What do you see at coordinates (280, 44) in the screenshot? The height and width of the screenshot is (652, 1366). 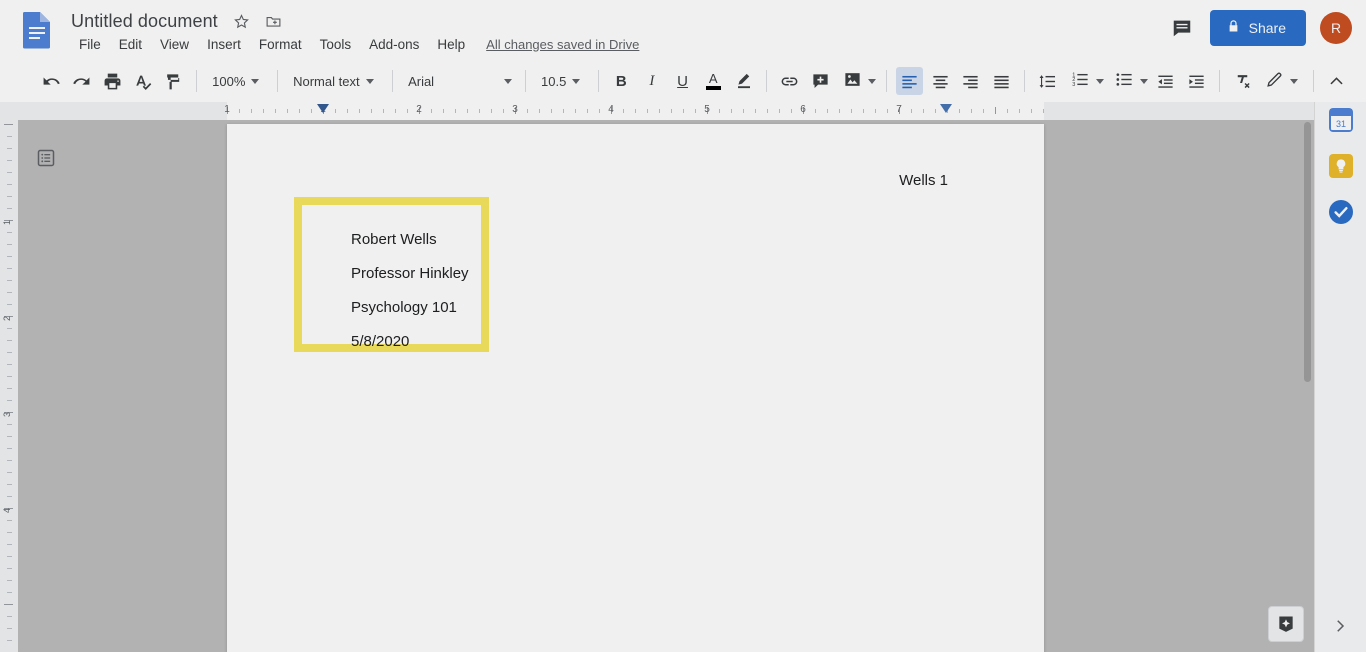 I see `menu-format: Format` at bounding box center [280, 44].